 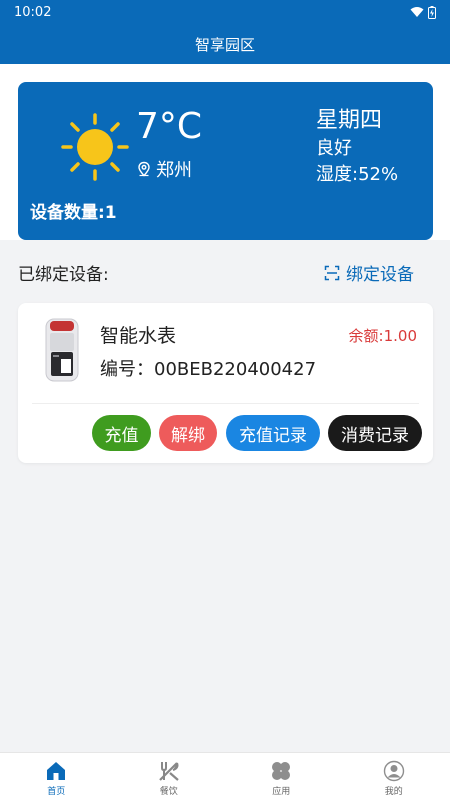 I want to click on status-icons, so click(x=423, y=12).